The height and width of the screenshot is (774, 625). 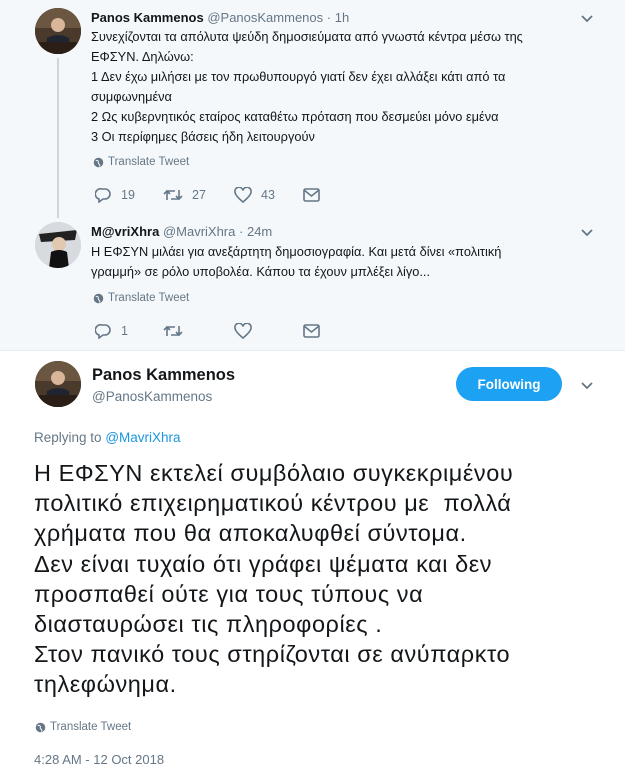 What do you see at coordinates (142, 56) in the screenshot?
I see `tweet-text-line: ΕΦΣΥΝ. Δηλώνω:` at bounding box center [142, 56].